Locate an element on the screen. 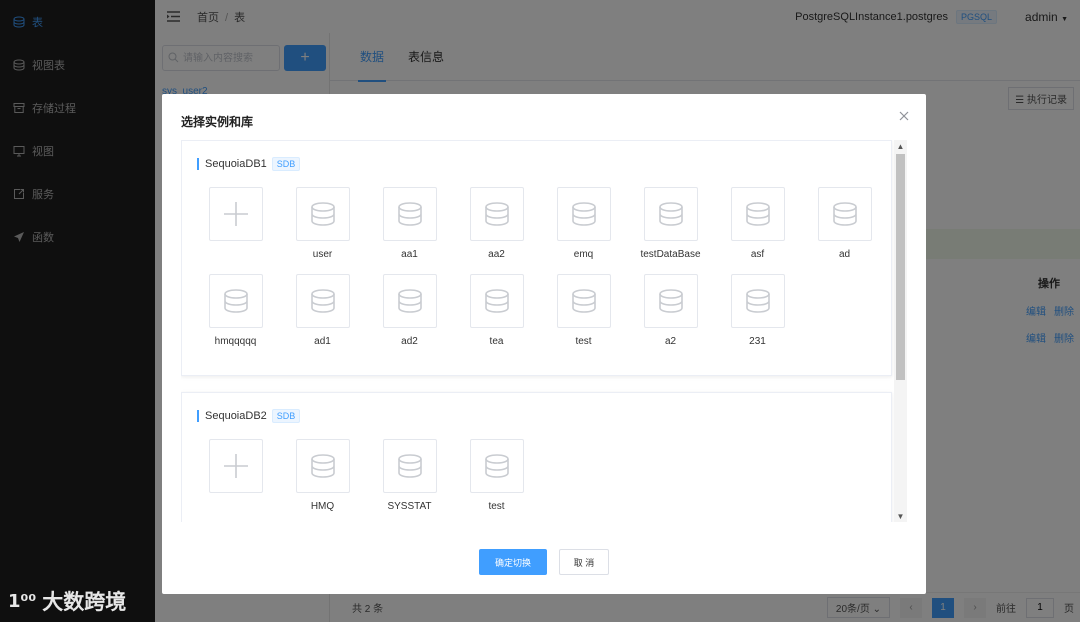  database-name: ad is located at coordinates (844, 254).